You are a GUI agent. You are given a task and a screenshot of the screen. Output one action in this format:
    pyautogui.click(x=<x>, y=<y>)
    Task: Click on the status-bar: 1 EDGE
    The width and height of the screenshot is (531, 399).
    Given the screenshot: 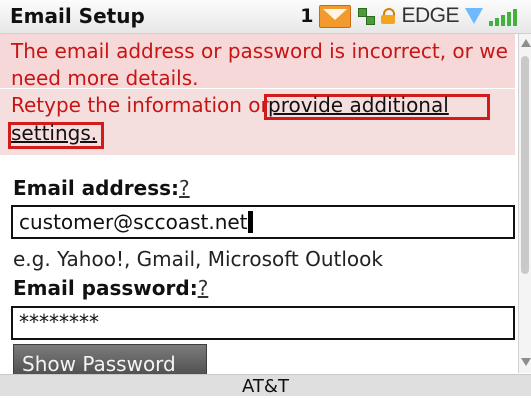 What is the action you would take?
    pyautogui.click(x=408, y=16)
    